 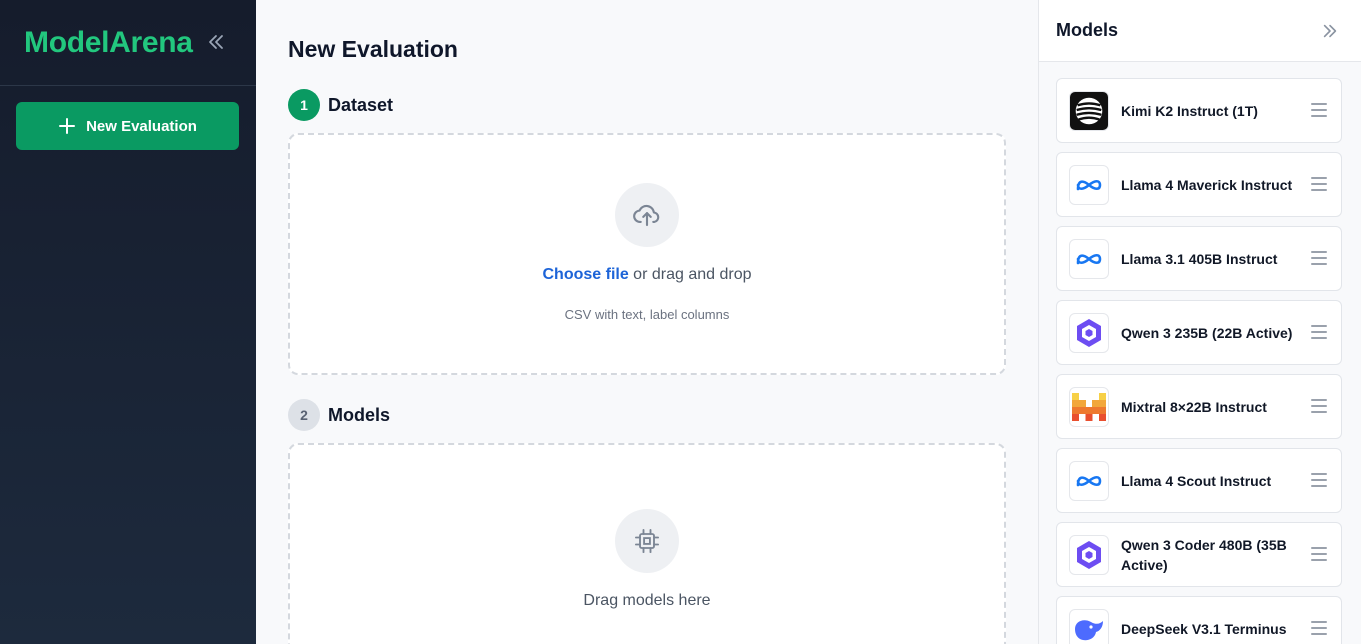 What do you see at coordinates (1330, 31) in the screenshot?
I see `collapse-panel-icon` at bounding box center [1330, 31].